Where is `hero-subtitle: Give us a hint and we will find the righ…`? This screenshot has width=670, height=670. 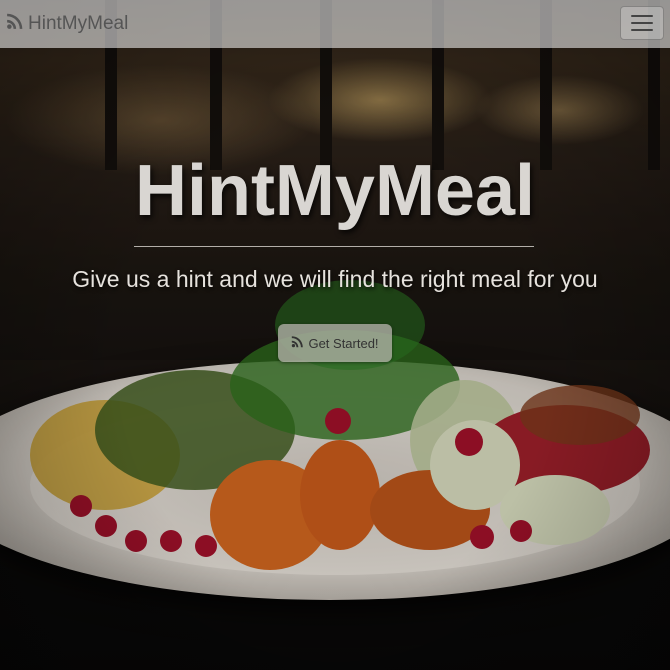
hero-subtitle: Give us a hint and we will find the righ… is located at coordinates (335, 279).